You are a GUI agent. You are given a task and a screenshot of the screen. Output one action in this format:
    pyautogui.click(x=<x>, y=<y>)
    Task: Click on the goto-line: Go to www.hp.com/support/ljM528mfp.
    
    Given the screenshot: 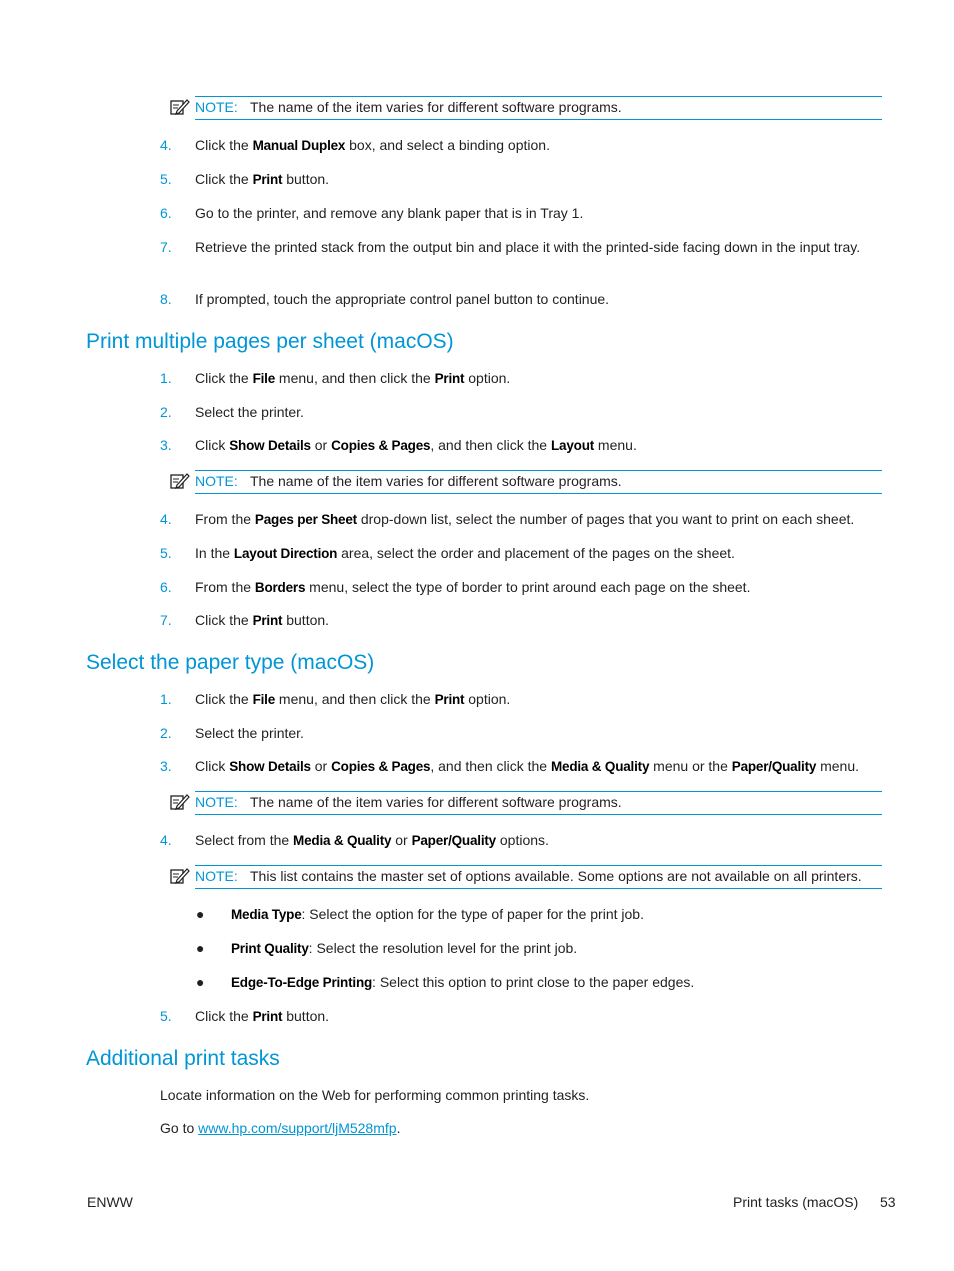 What is the action you would take?
    pyautogui.click(x=280, y=1128)
    